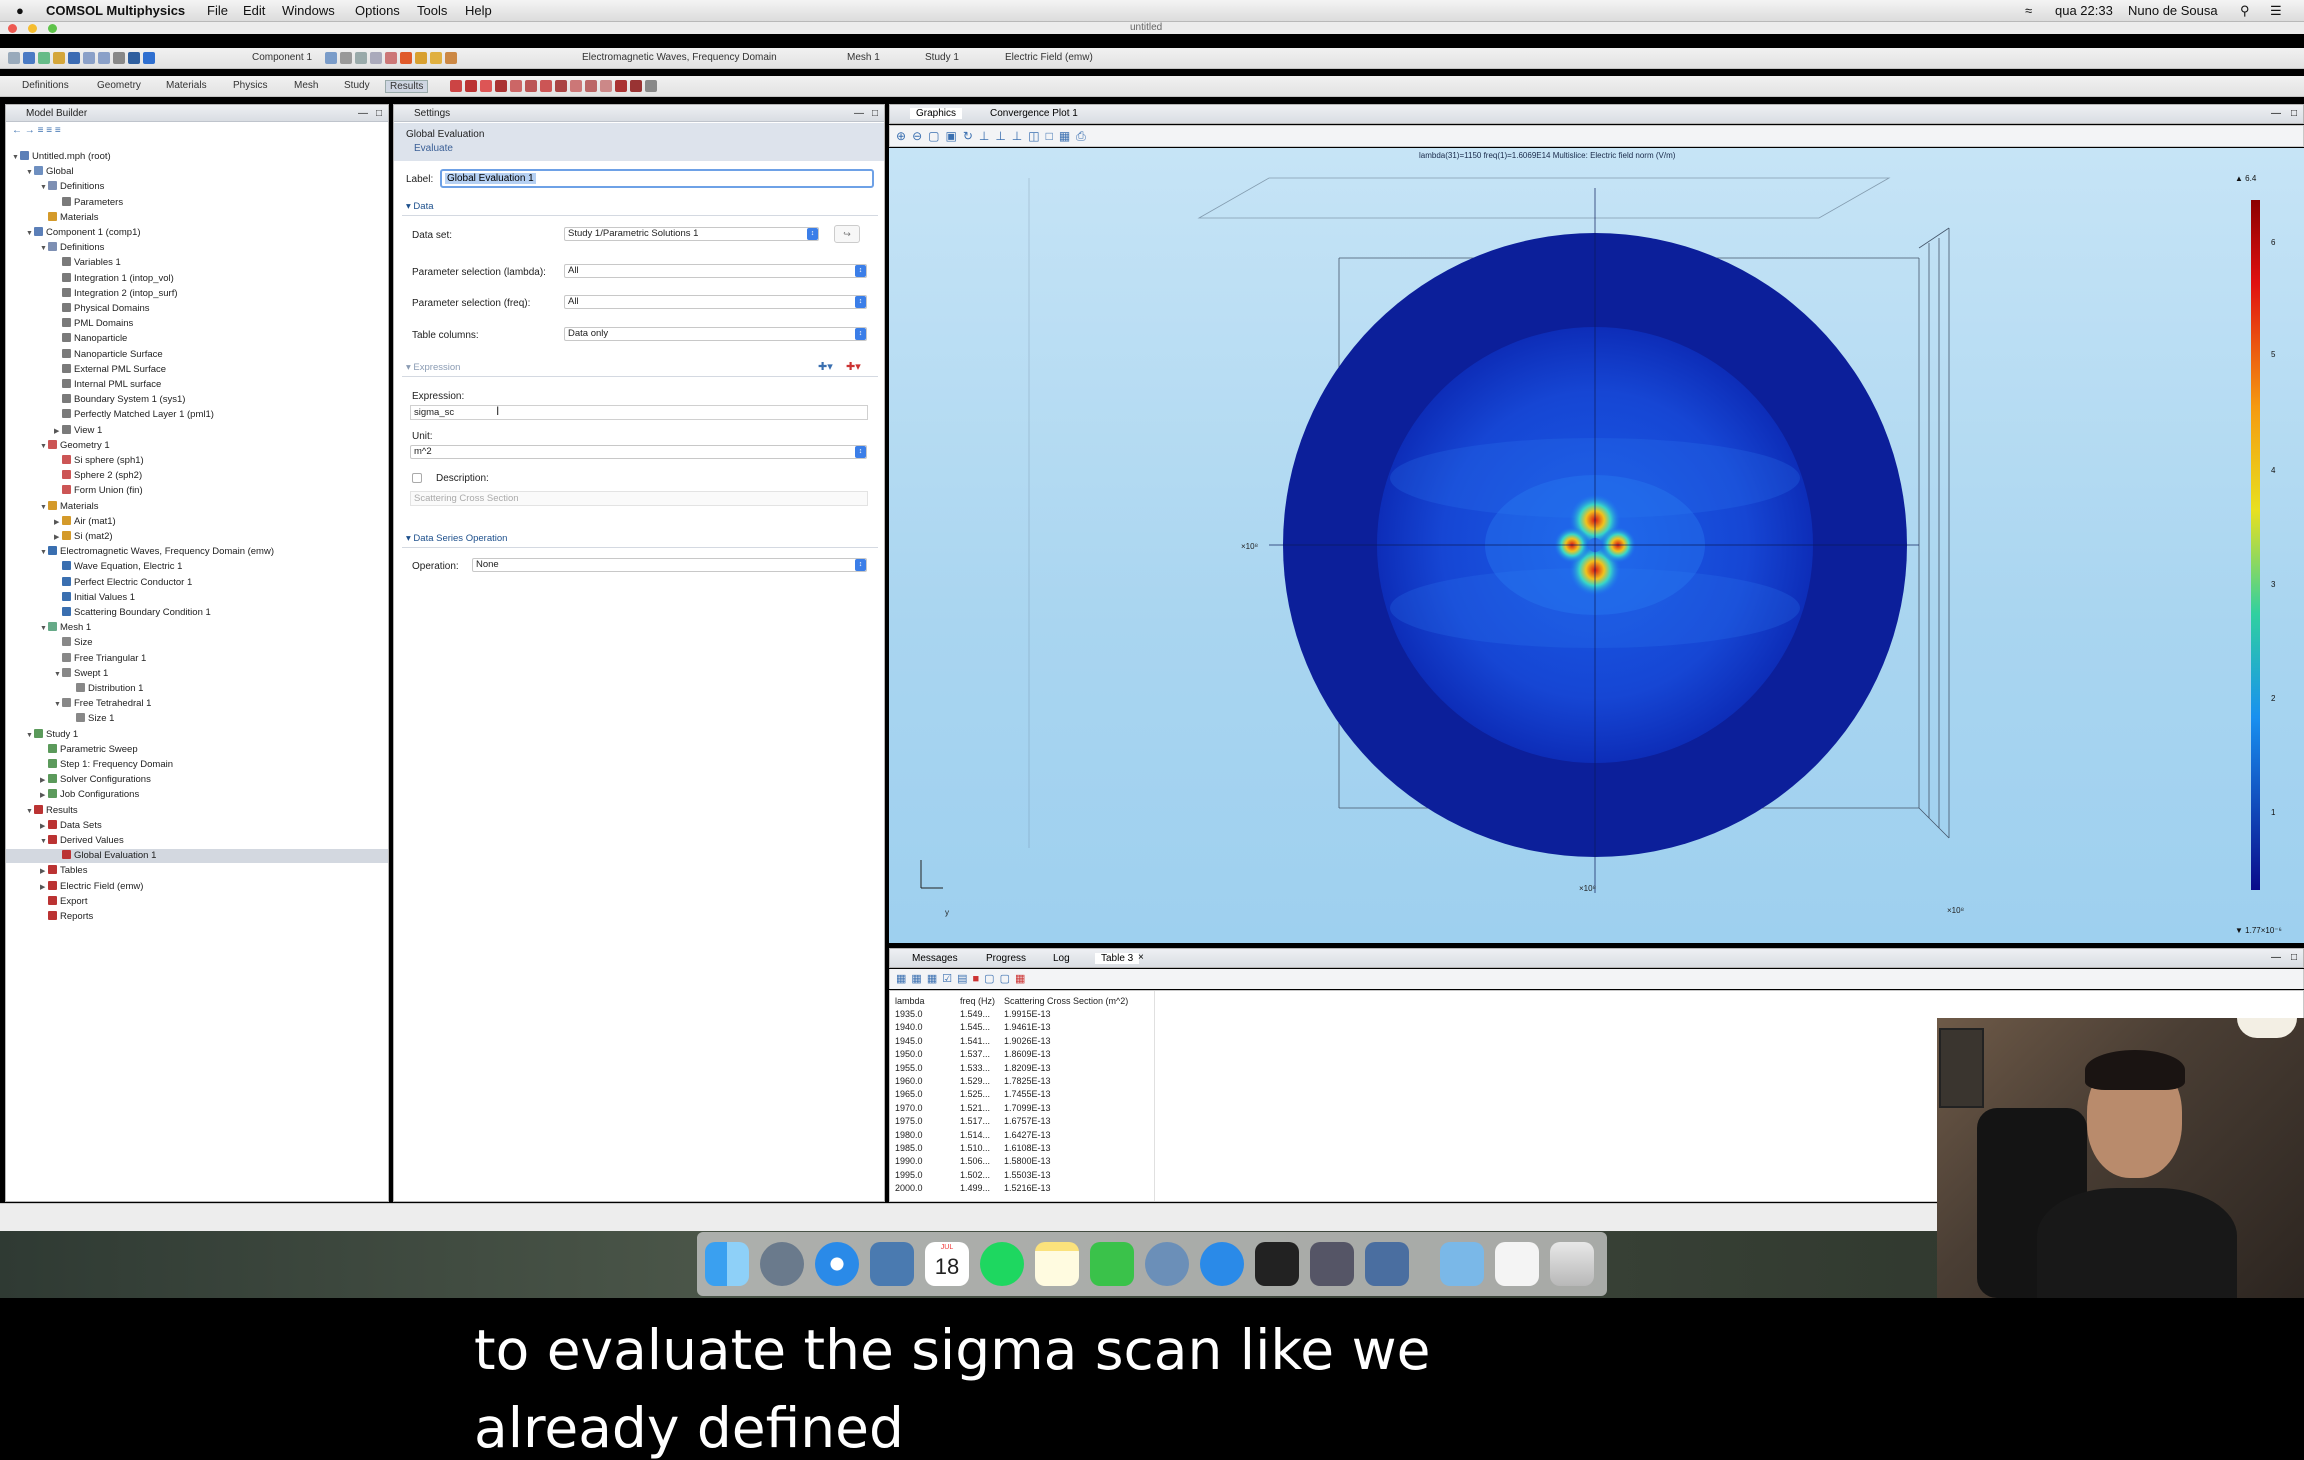  I want to click on blank-model-icon, so click(44, 58).